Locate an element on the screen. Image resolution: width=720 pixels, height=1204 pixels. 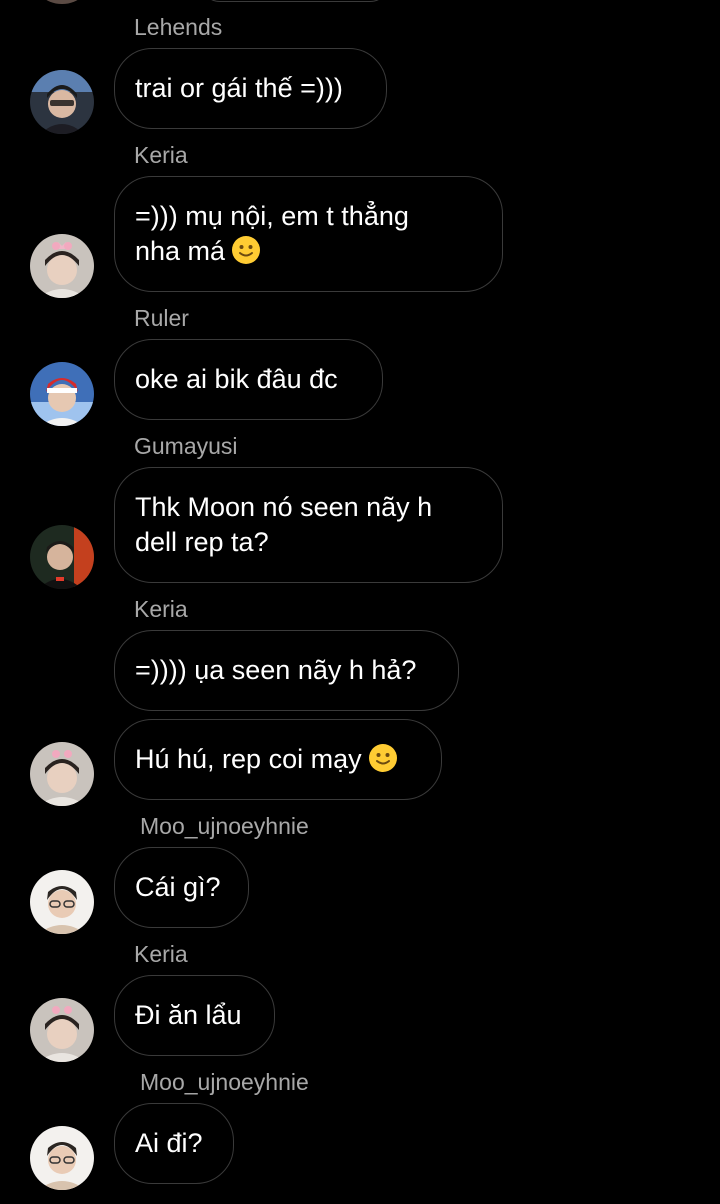
message-line-with-emoji: nha má is located at coordinates (272, 251).